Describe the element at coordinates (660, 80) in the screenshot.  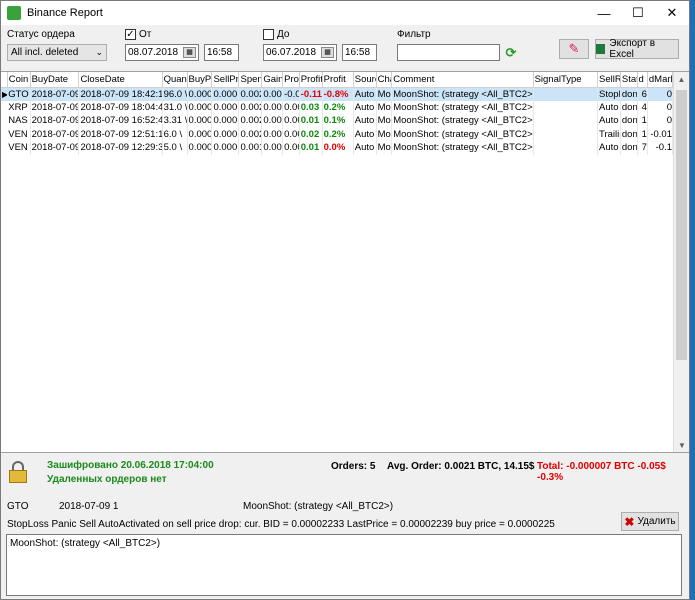
I see `column-header: dMark` at that location.